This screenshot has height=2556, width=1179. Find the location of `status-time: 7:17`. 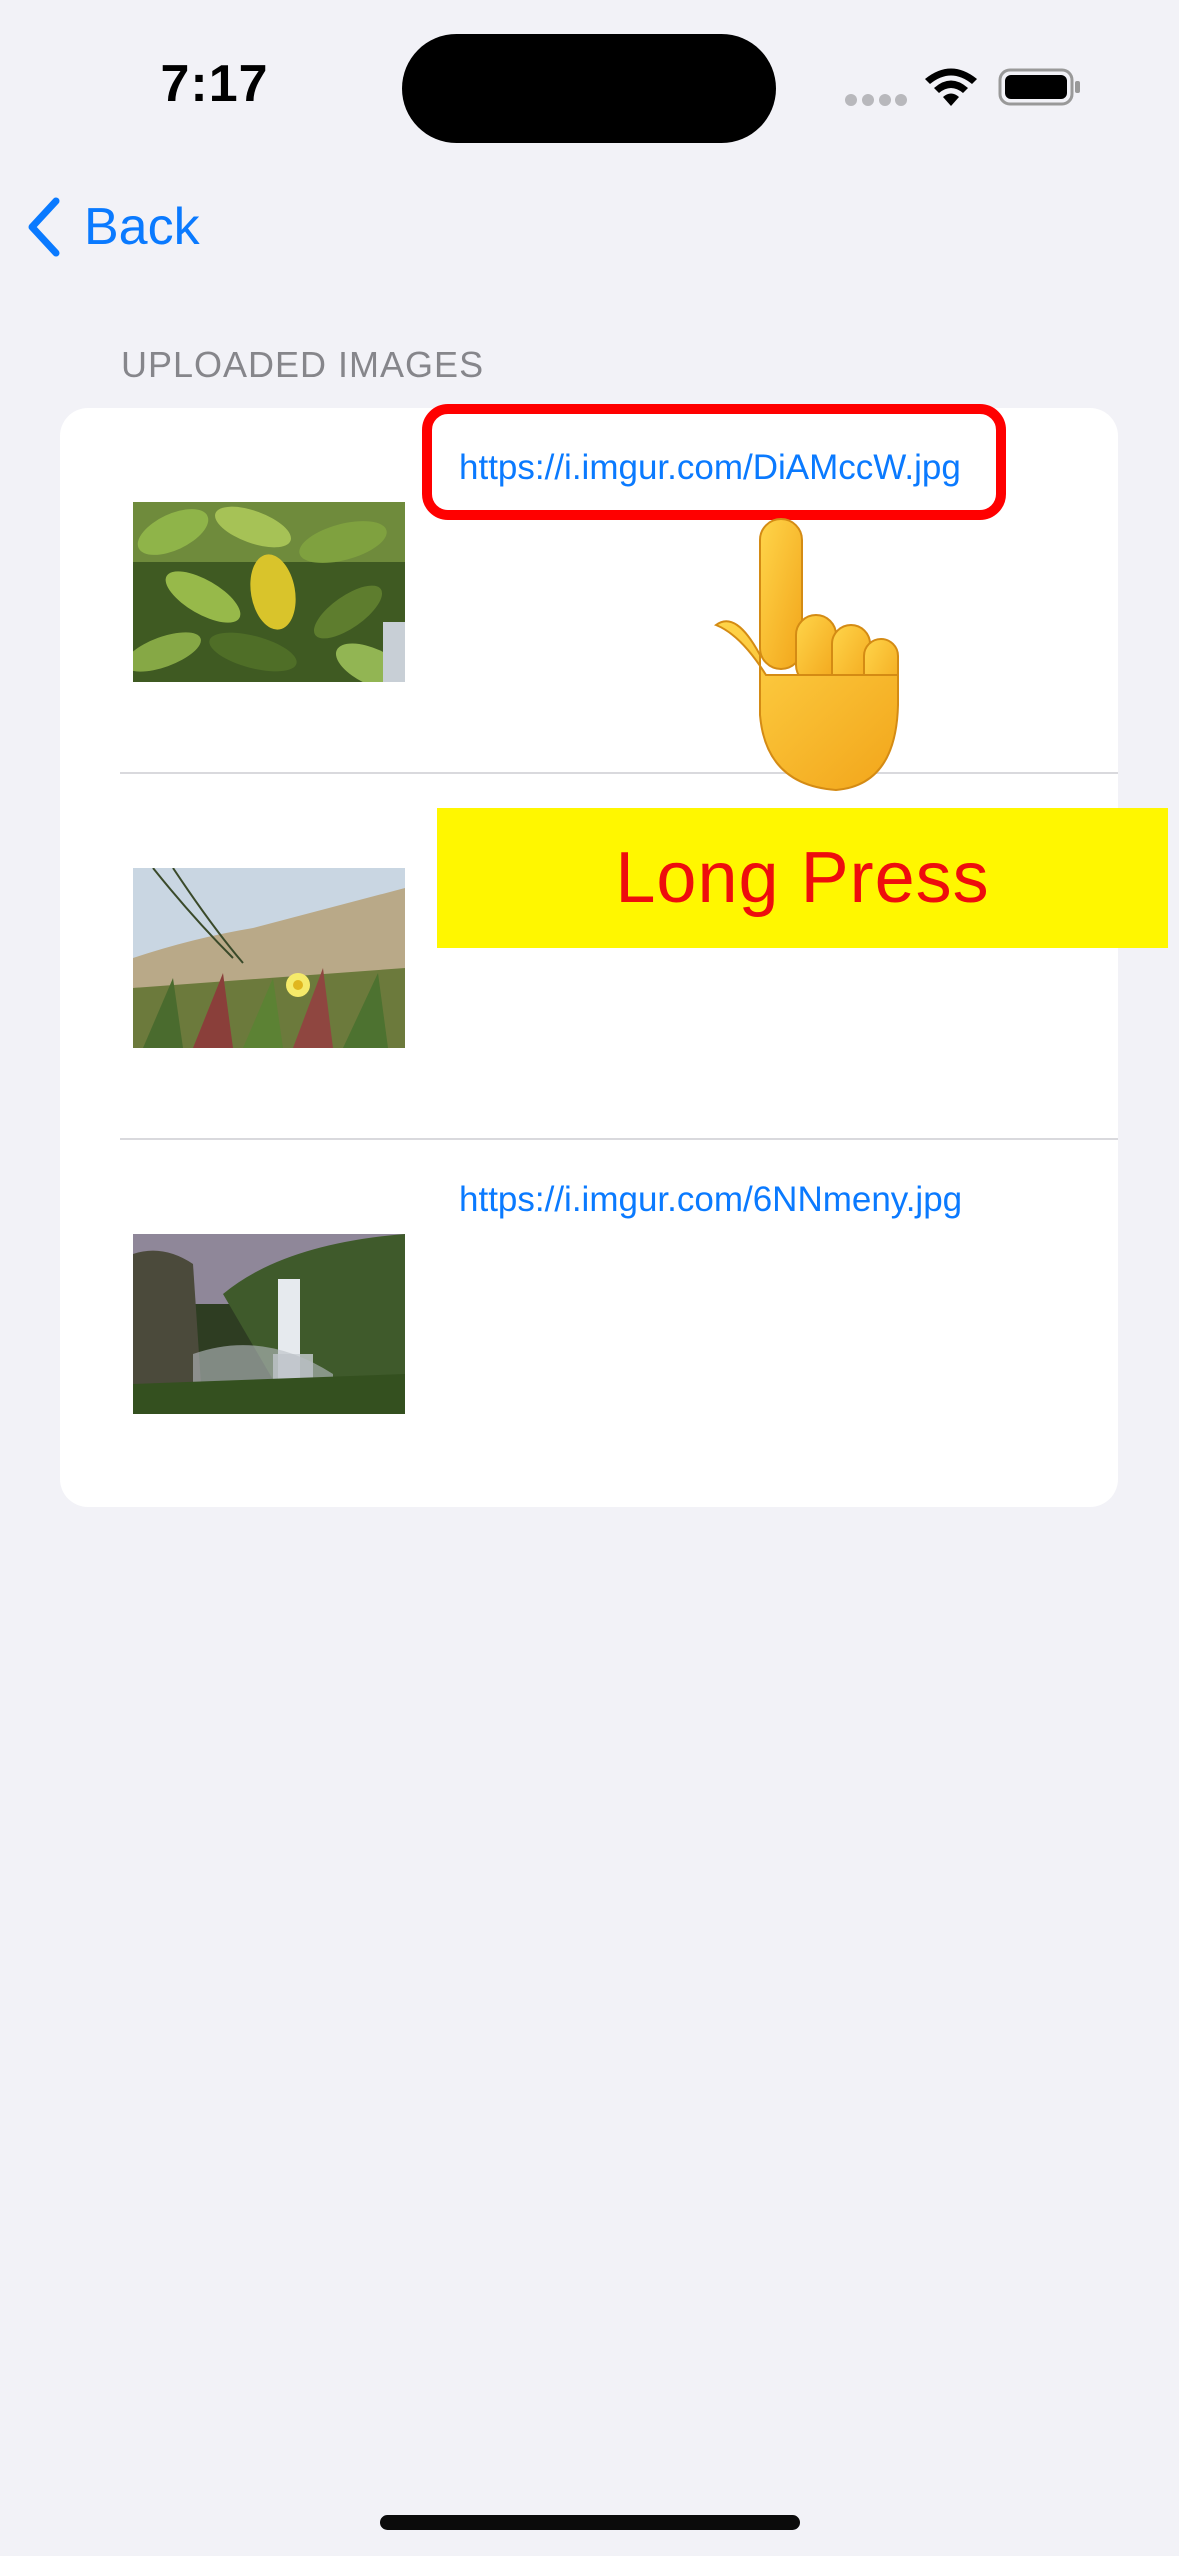

status-time: 7:17 is located at coordinates (214, 84).